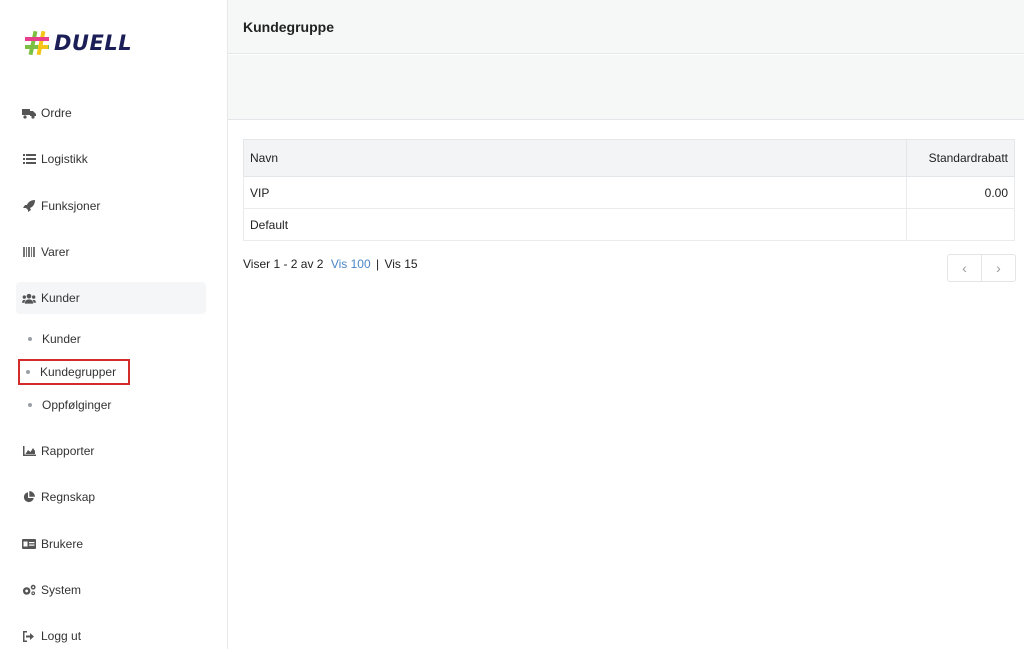 The width and height of the screenshot is (1024, 652). Describe the element at coordinates (29, 544) in the screenshot. I see `id-card-icon` at that location.